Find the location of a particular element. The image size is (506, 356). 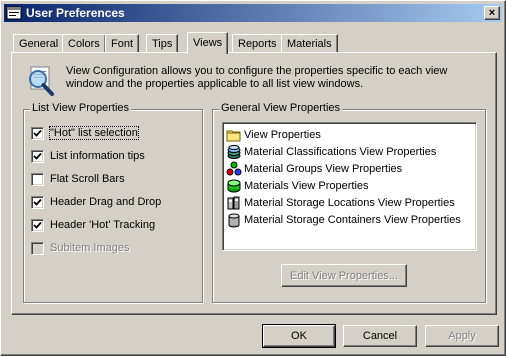

header-drag-and-drop-checkbox is located at coordinates (37, 202).